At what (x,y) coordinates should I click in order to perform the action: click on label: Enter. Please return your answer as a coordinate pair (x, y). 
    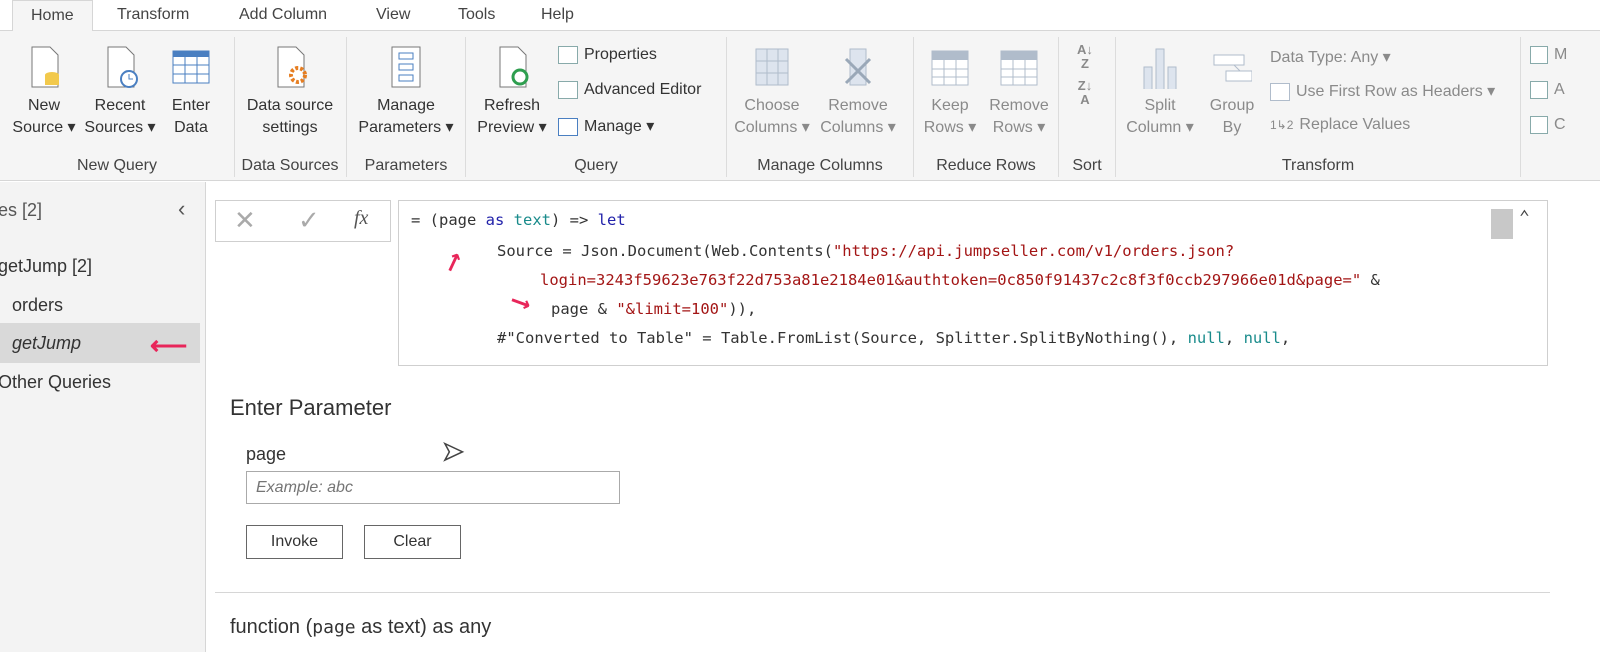
    Looking at the image, I should click on (191, 105).